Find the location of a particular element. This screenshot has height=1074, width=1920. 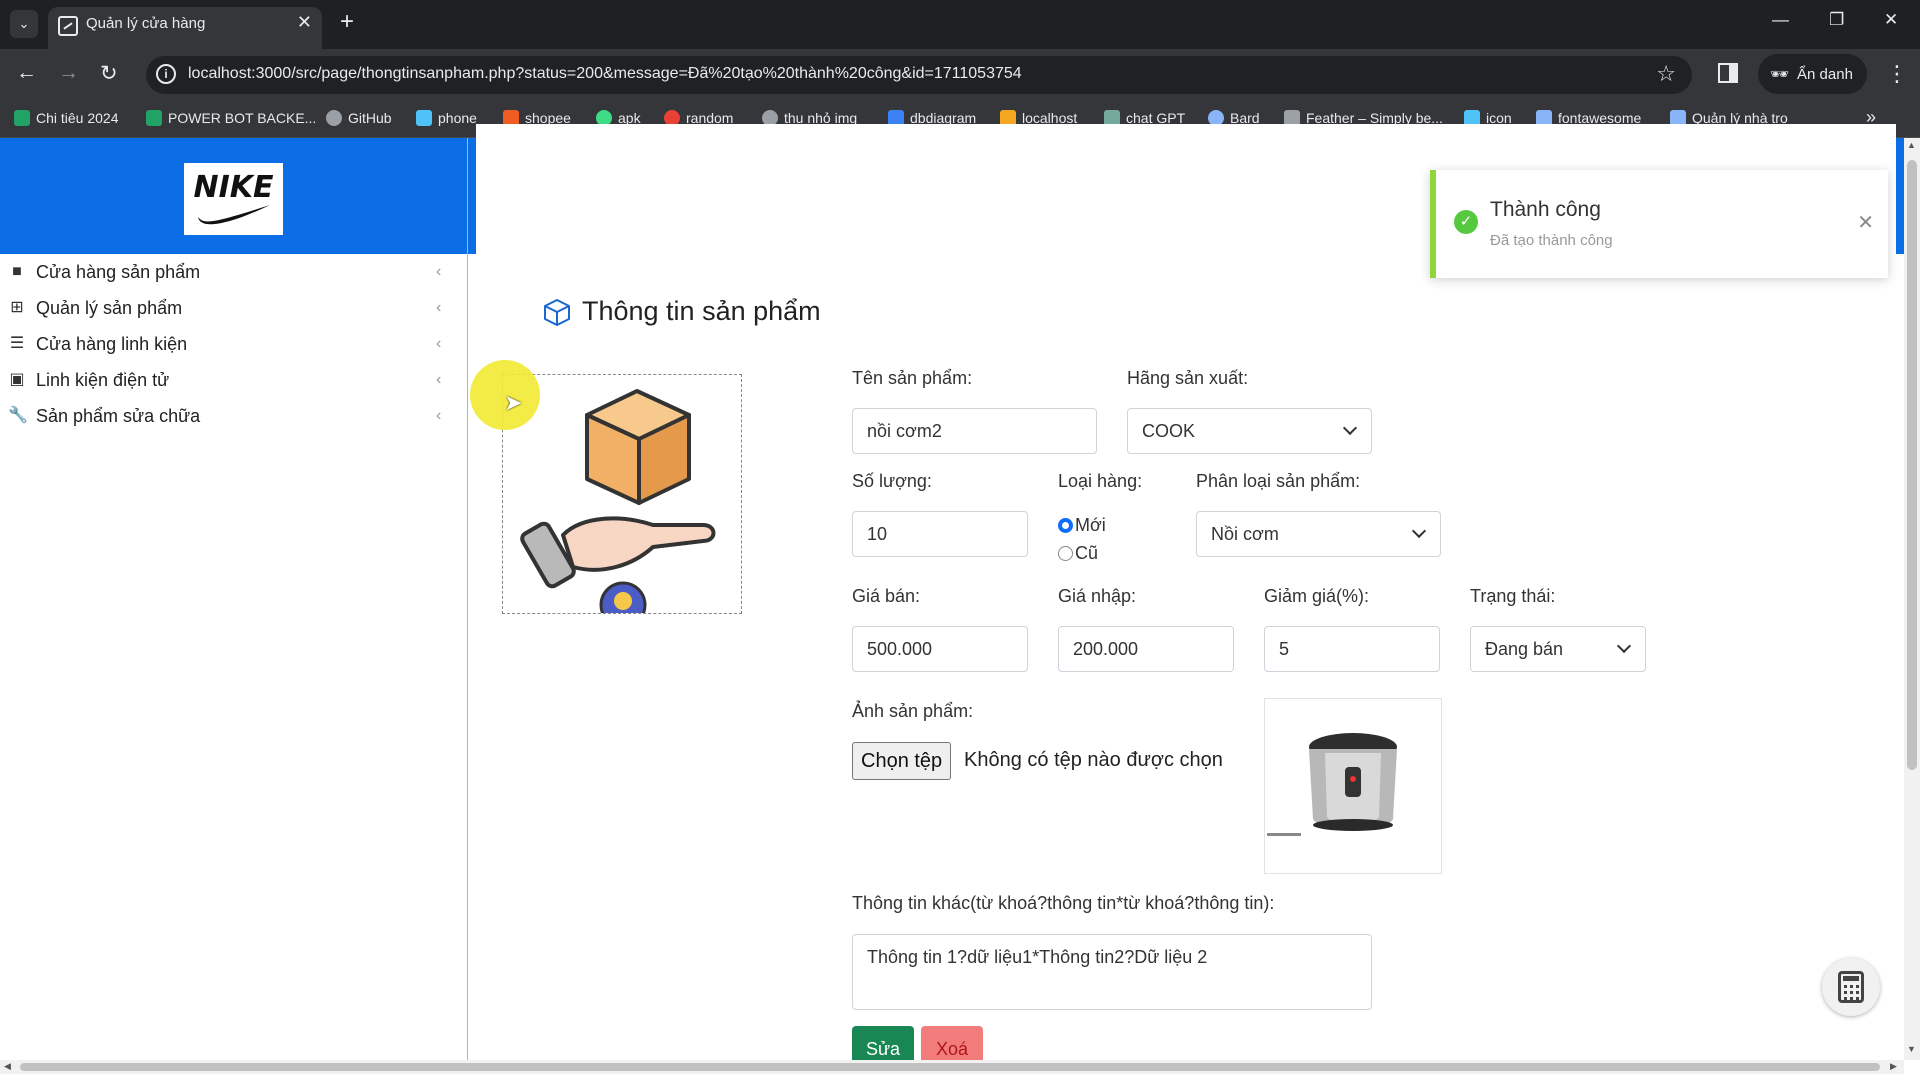

category-label: Phân loại sản phẩm: is located at coordinates (1278, 481).